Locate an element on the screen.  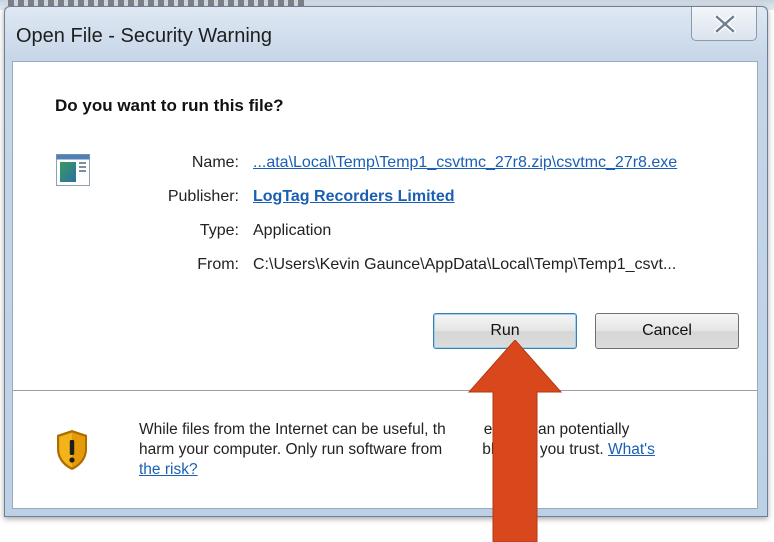
cancel-button: Cancel is located at coordinates (667, 331).